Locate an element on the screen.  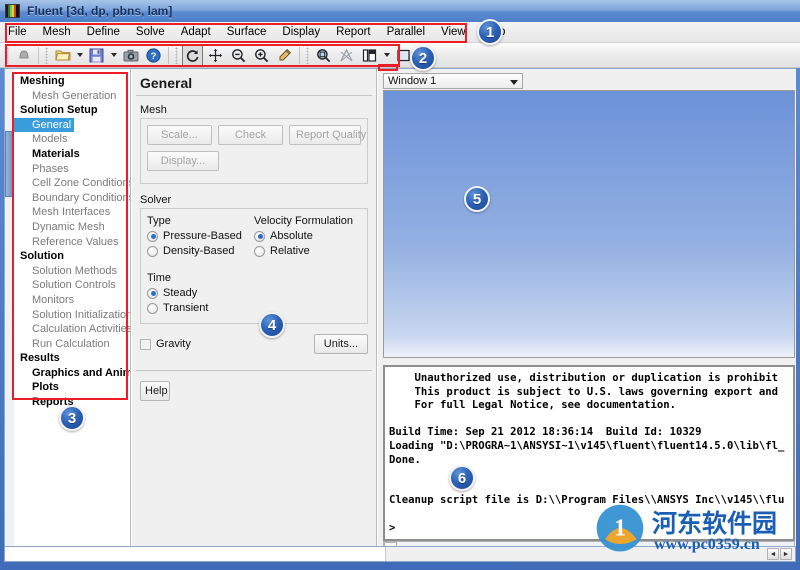
radio-absolute-indicator is located at coordinates (259, 236).